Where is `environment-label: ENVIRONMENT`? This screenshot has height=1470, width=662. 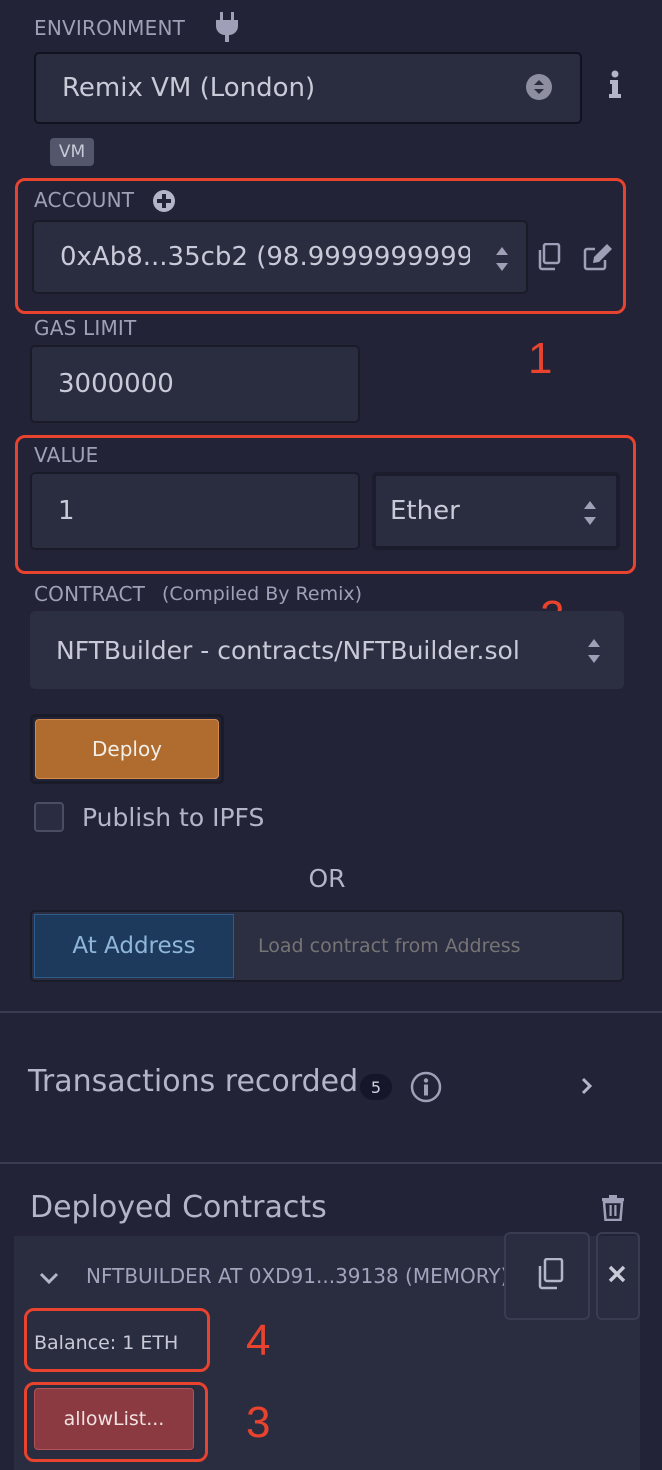
environment-label: ENVIRONMENT is located at coordinates (110, 28).